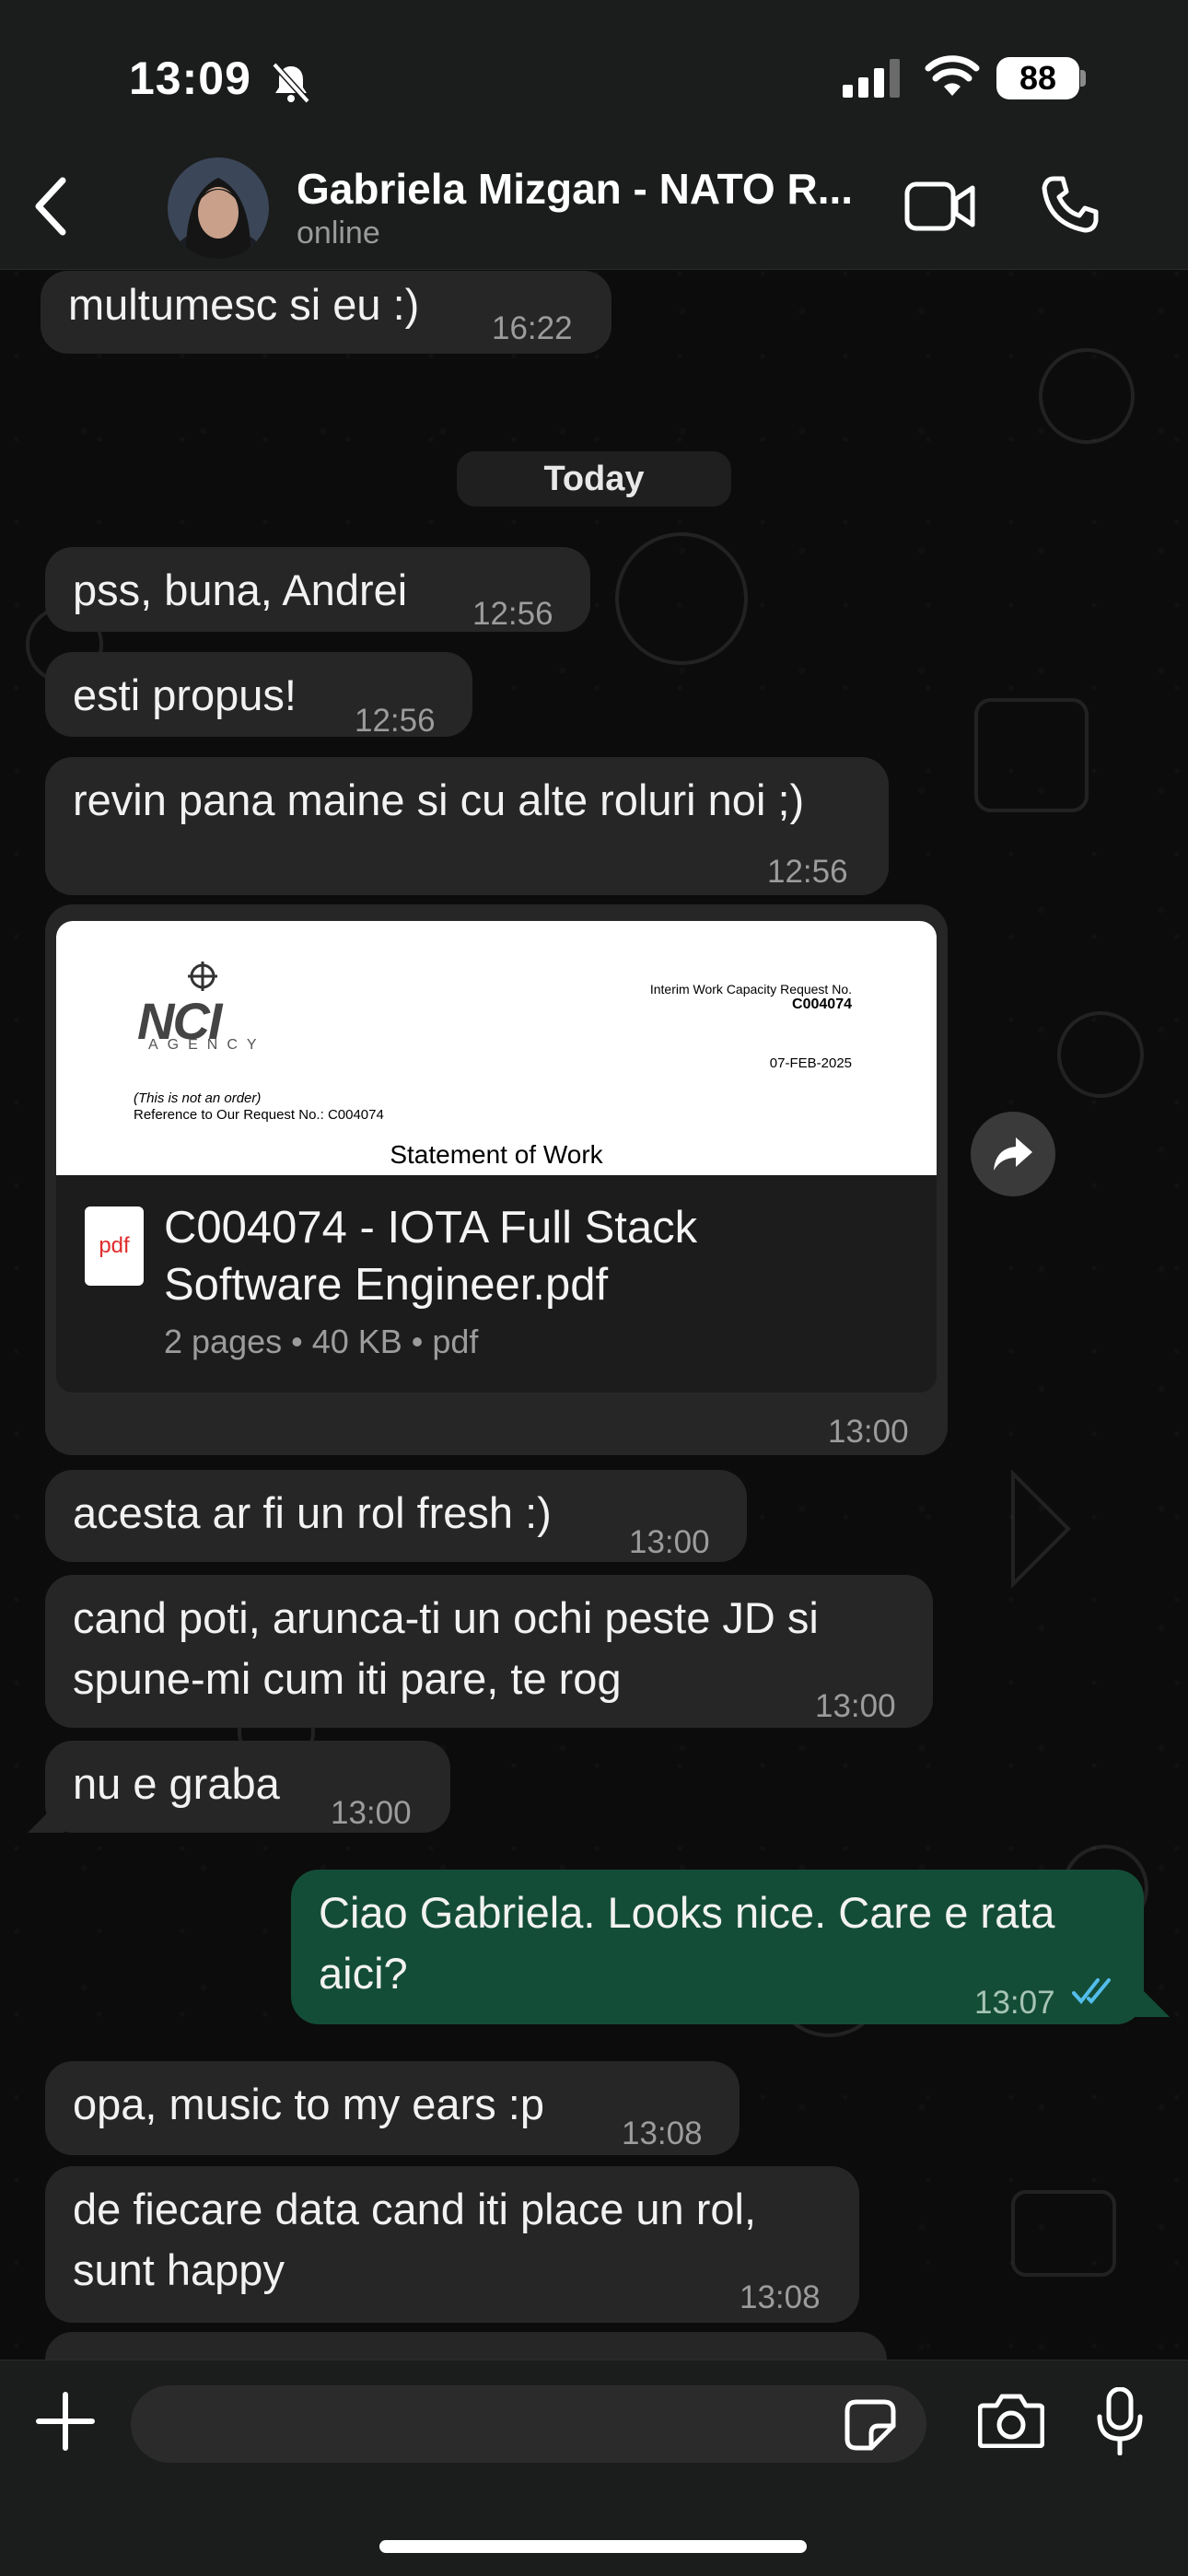 This screenshot has width=1188, height=2576. Describe the element at coordinates (321, 1341) in the screenshot. I see `document-meta: 2 pages • 40 KB • pdf` at that location.